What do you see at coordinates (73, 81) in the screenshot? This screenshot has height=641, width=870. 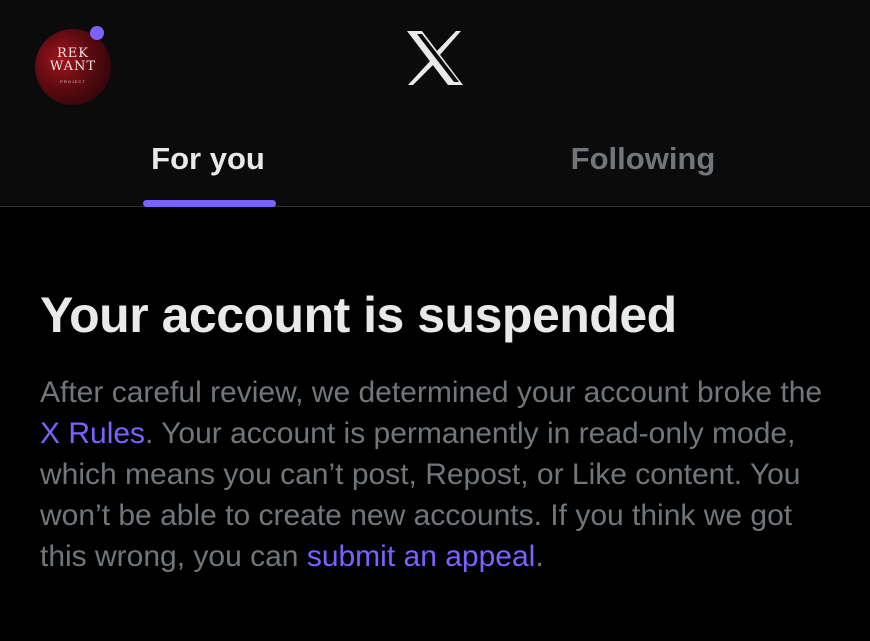 I see `avatar-logo-subtext: PROJECT` at bounding box center [73, 81].